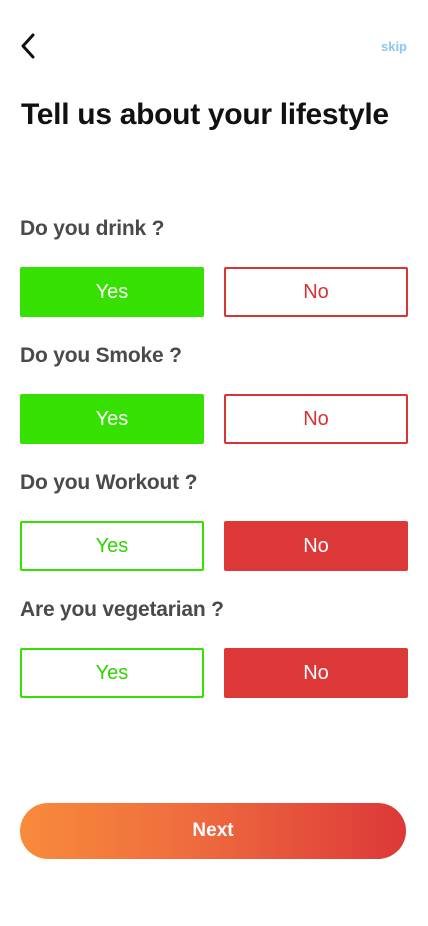 The width and height of the screenshot is (428, 926). I want to click on drink-no-button: No, so click(316, 292).